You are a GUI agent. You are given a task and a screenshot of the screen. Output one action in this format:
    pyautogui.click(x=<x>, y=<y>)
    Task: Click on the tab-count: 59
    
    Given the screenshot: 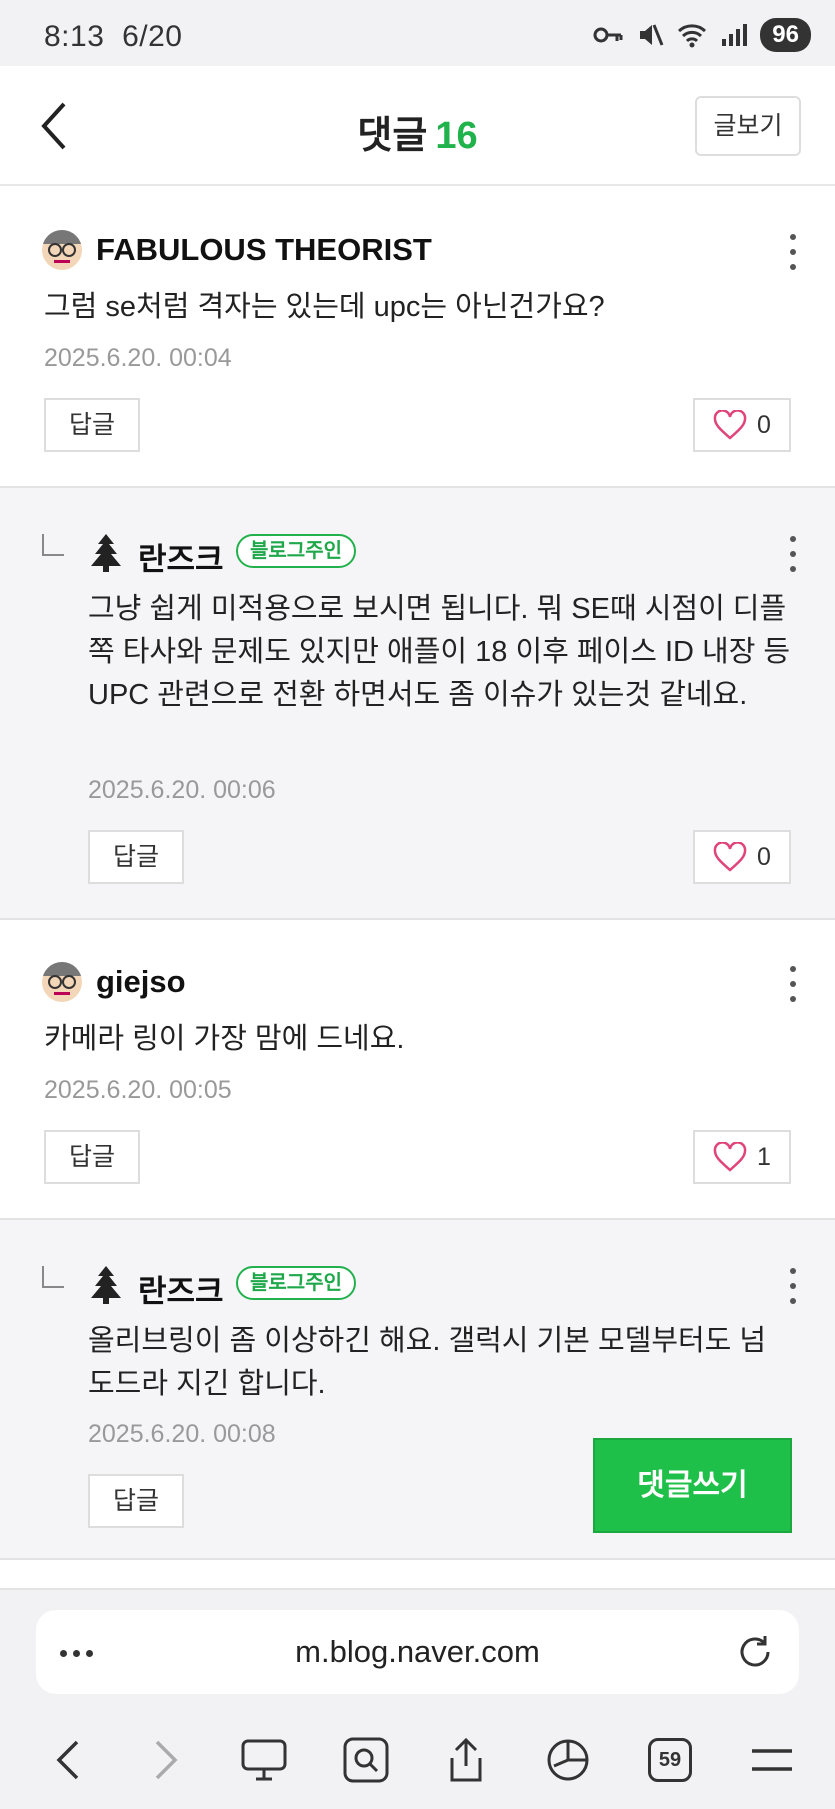 What is the action you would take?
    pyautogui.click(x=670, y=1760)
    